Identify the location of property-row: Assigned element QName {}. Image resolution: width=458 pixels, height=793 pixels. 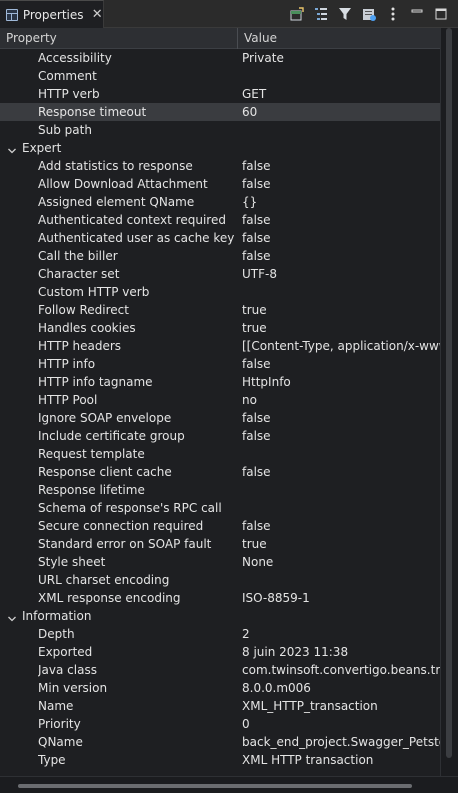
(220, 202).